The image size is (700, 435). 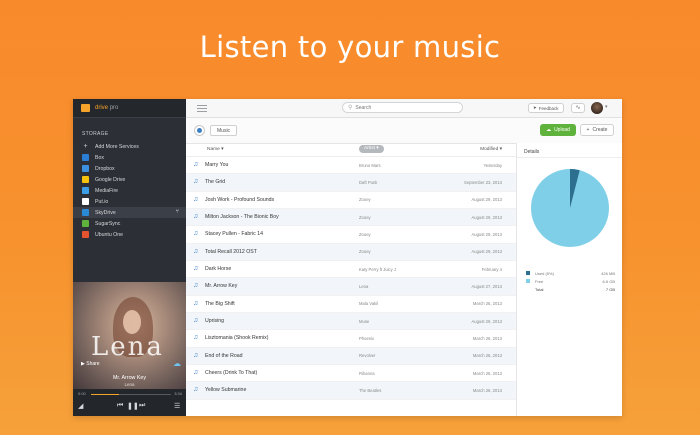 What do you see at coordinates (129, 168) in the screenshot?
I see `sidebar-item-dropbox: Dropbox` at bounding box center [129, 168].